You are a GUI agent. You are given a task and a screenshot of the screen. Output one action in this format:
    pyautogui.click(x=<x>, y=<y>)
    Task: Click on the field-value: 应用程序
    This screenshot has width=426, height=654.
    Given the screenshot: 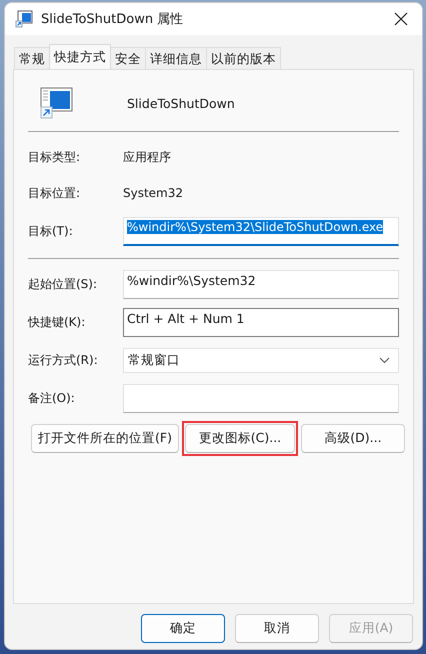 What is the action you would take?
    pyautogui.click(x=147, y=157)
    